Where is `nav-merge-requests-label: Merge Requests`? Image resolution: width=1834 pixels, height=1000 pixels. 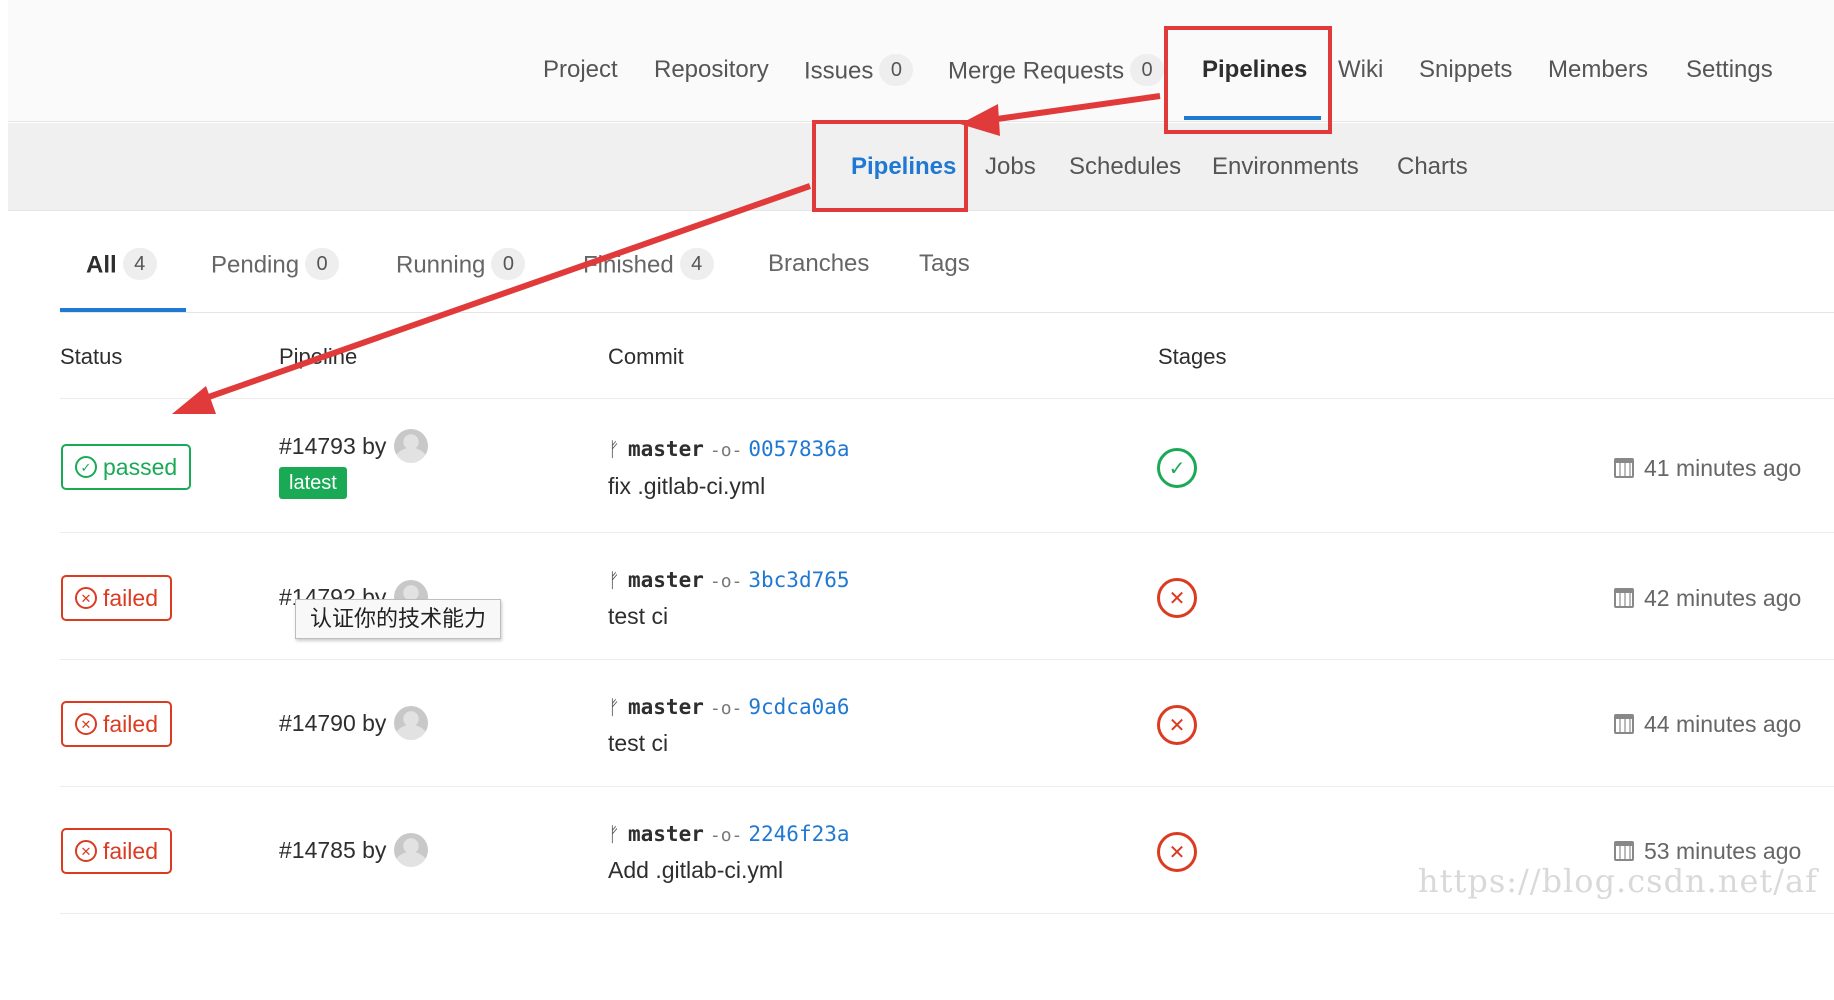
nav-merge-requests-label: Merge Requests is located at coordinates (1036, 71).